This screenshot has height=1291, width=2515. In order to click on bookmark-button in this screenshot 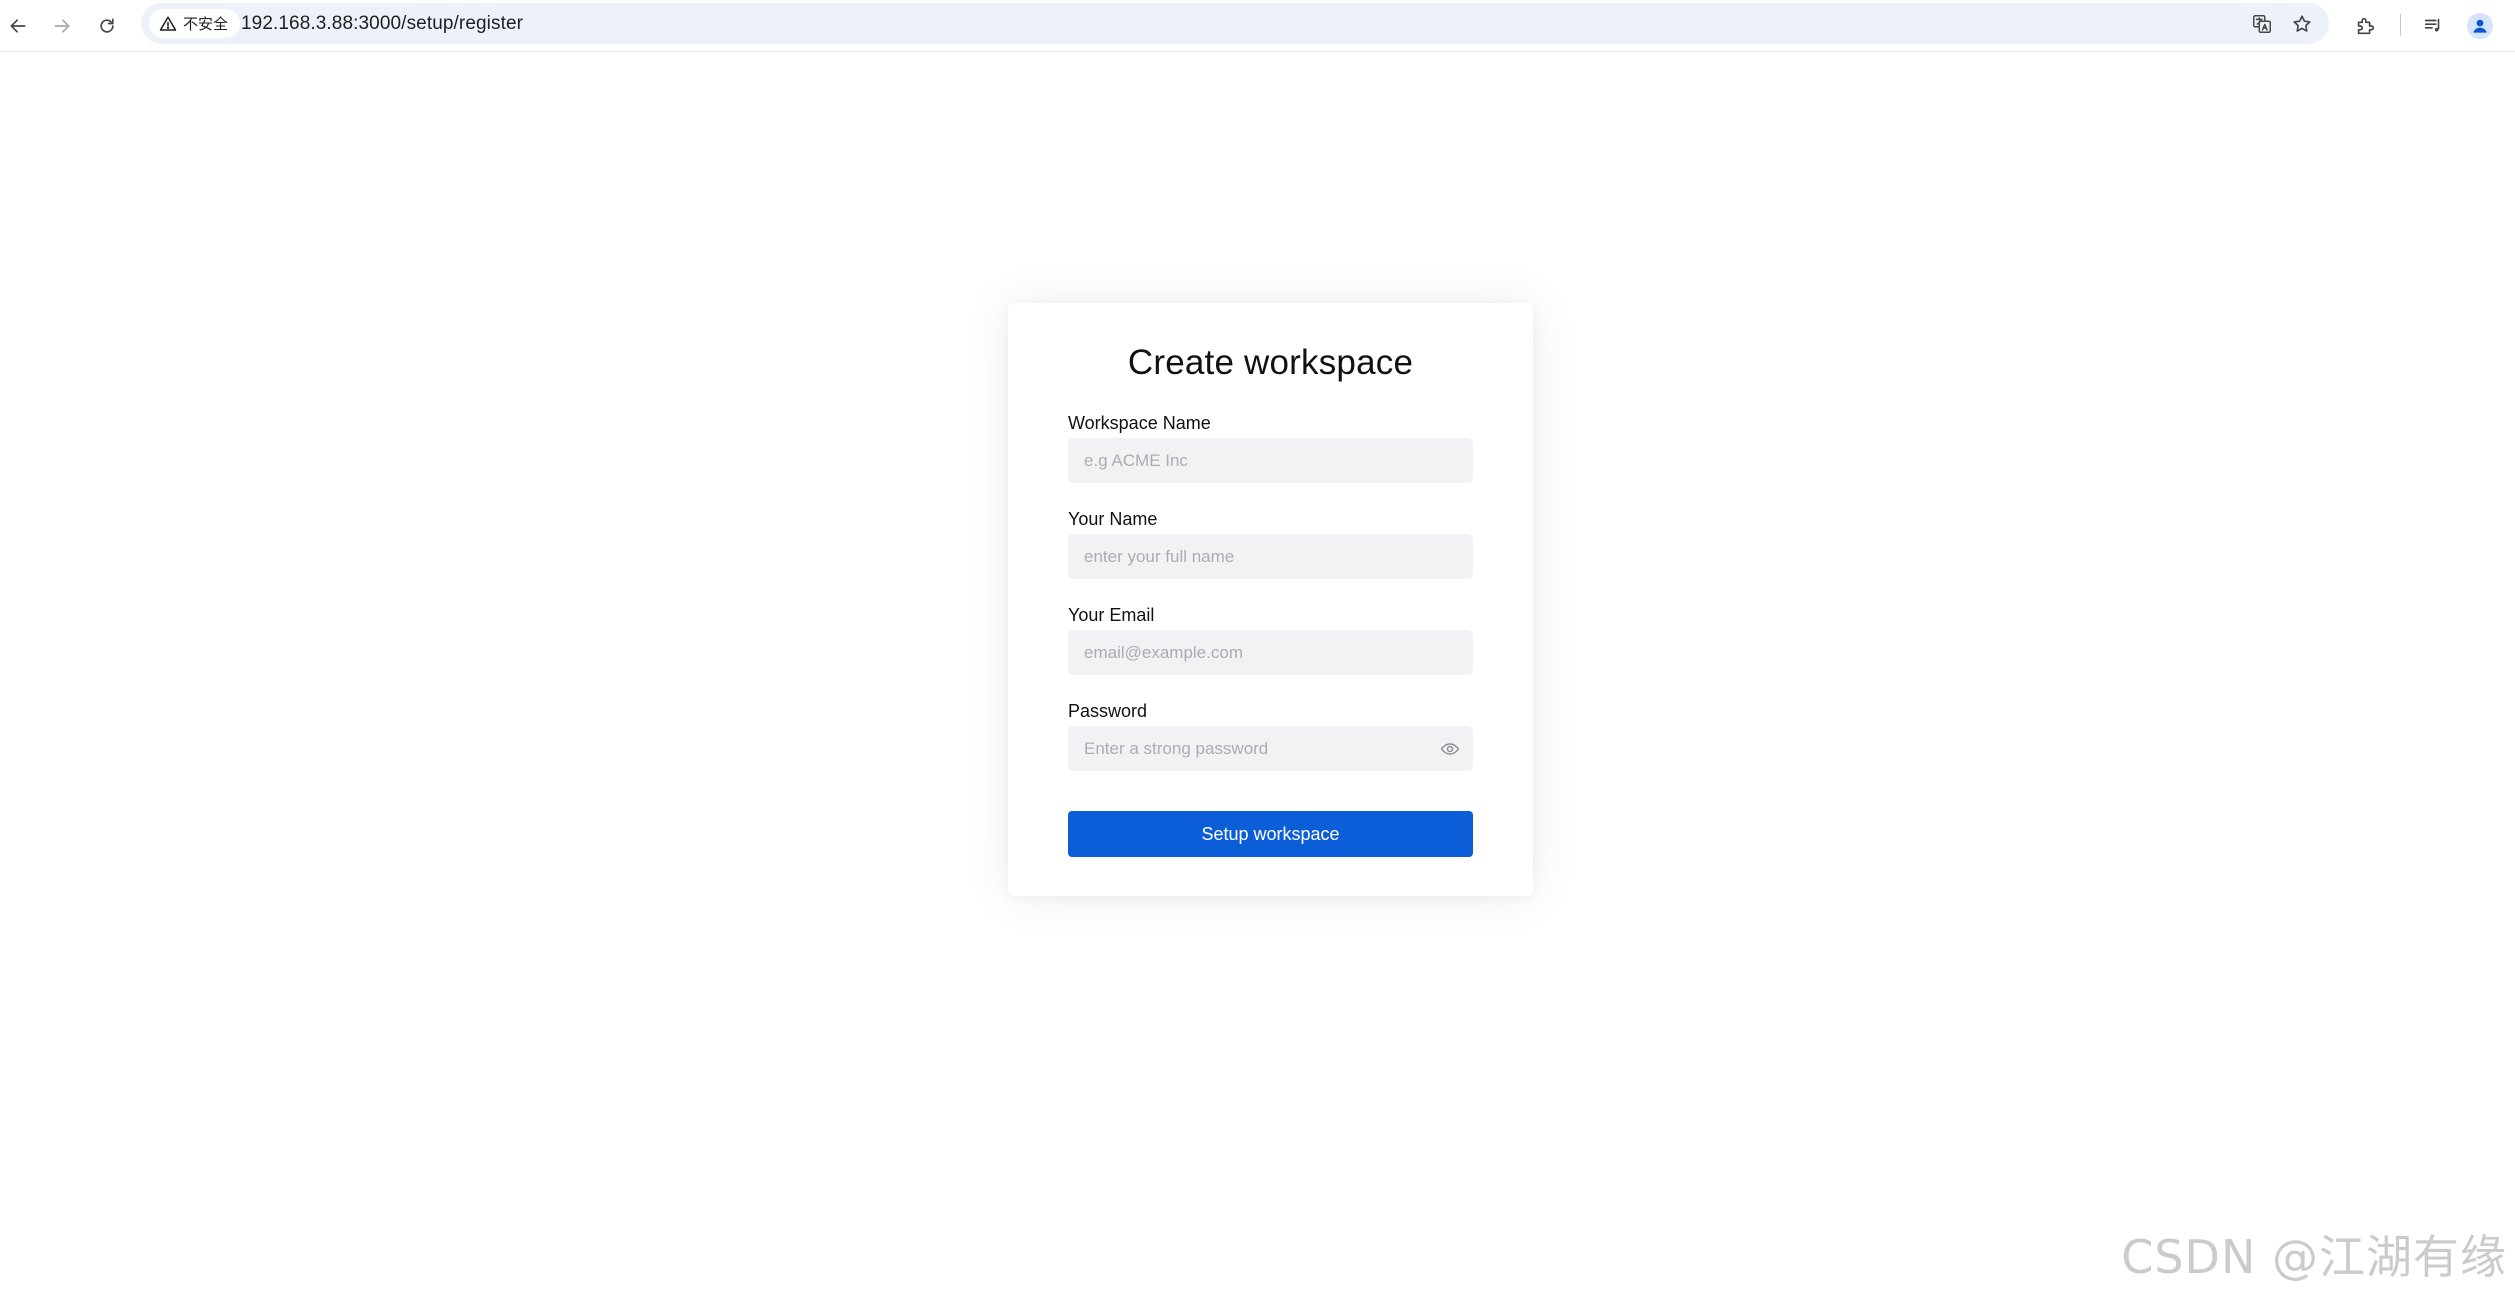, I will do `click(2302, 24)`.